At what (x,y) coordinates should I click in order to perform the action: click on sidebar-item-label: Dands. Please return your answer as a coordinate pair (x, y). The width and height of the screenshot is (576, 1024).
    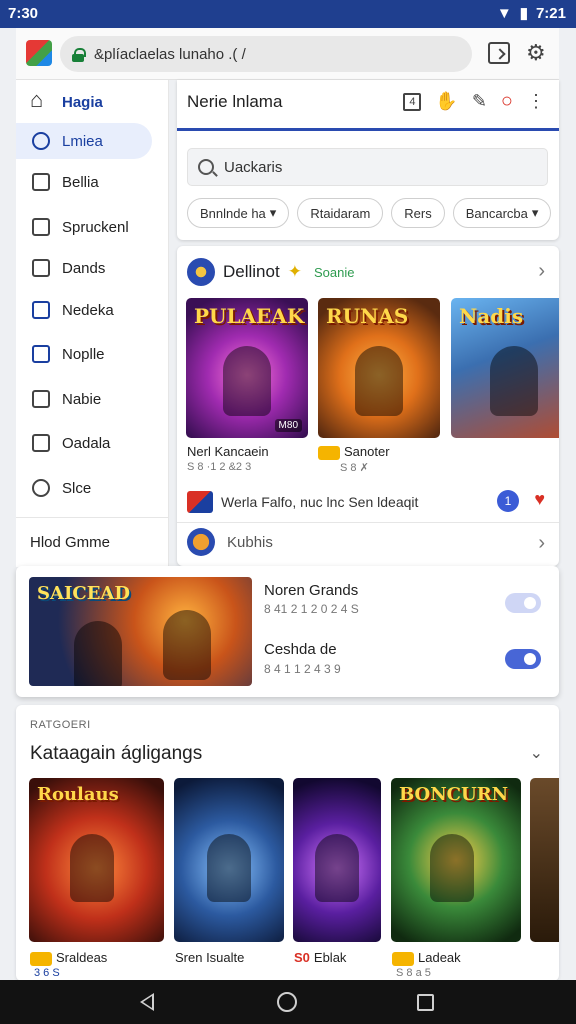
    Looking at the image, I should click on (84, 268).